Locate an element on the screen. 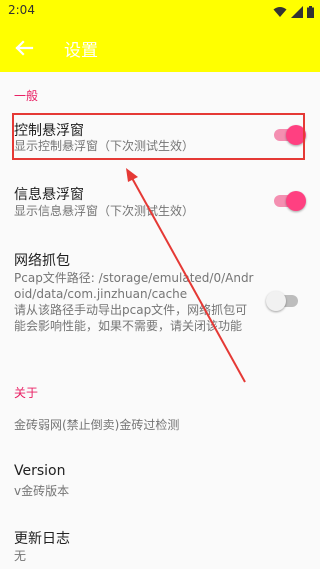  page-title: 设置 is located at coordinates (81, 51).